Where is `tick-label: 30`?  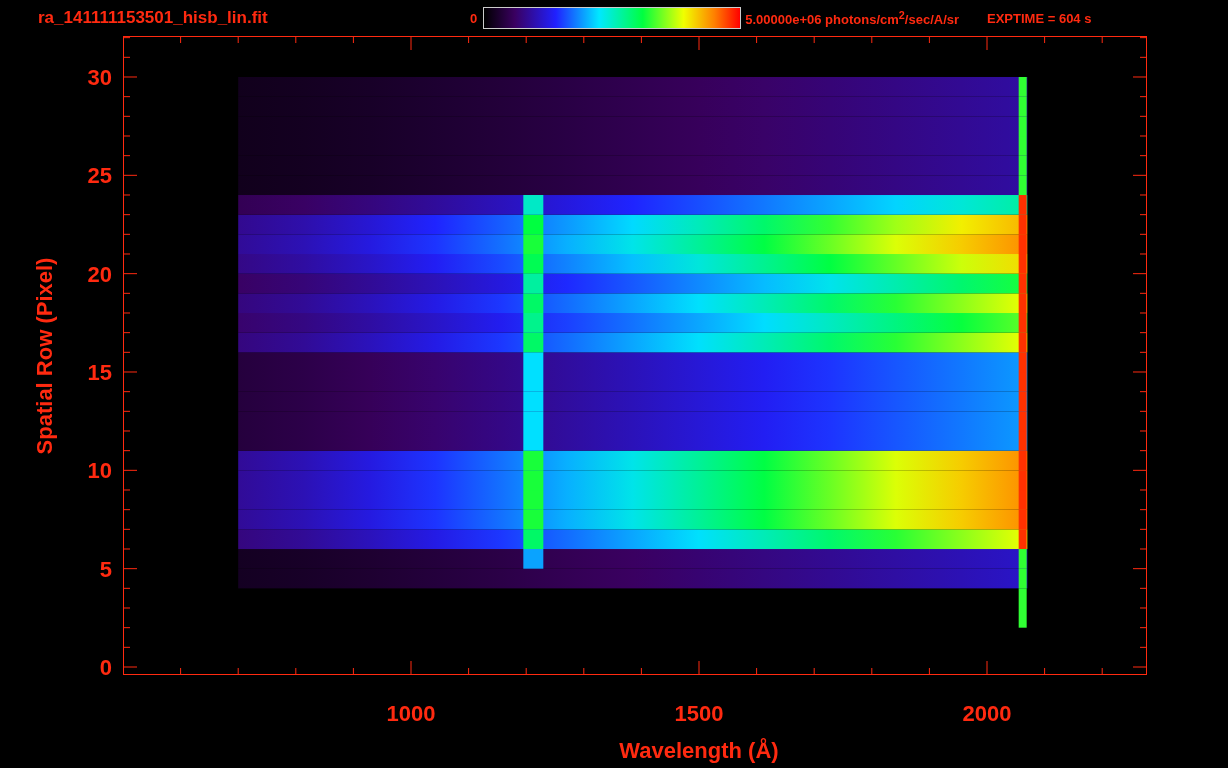
tick-label: 30 is located at coordinates (99, 77).